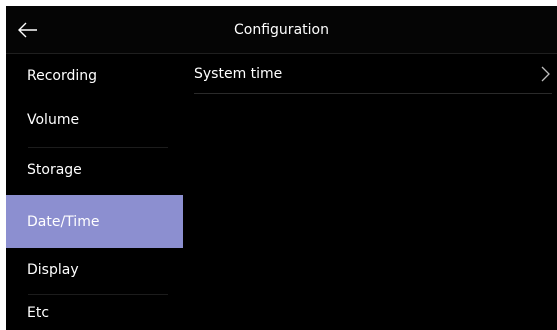 This screenshot has height=330, width=557. What do you see at coordinates (238, 73) in the screenshot?
I see `row-label: System time` at bounding box center [238, 73].